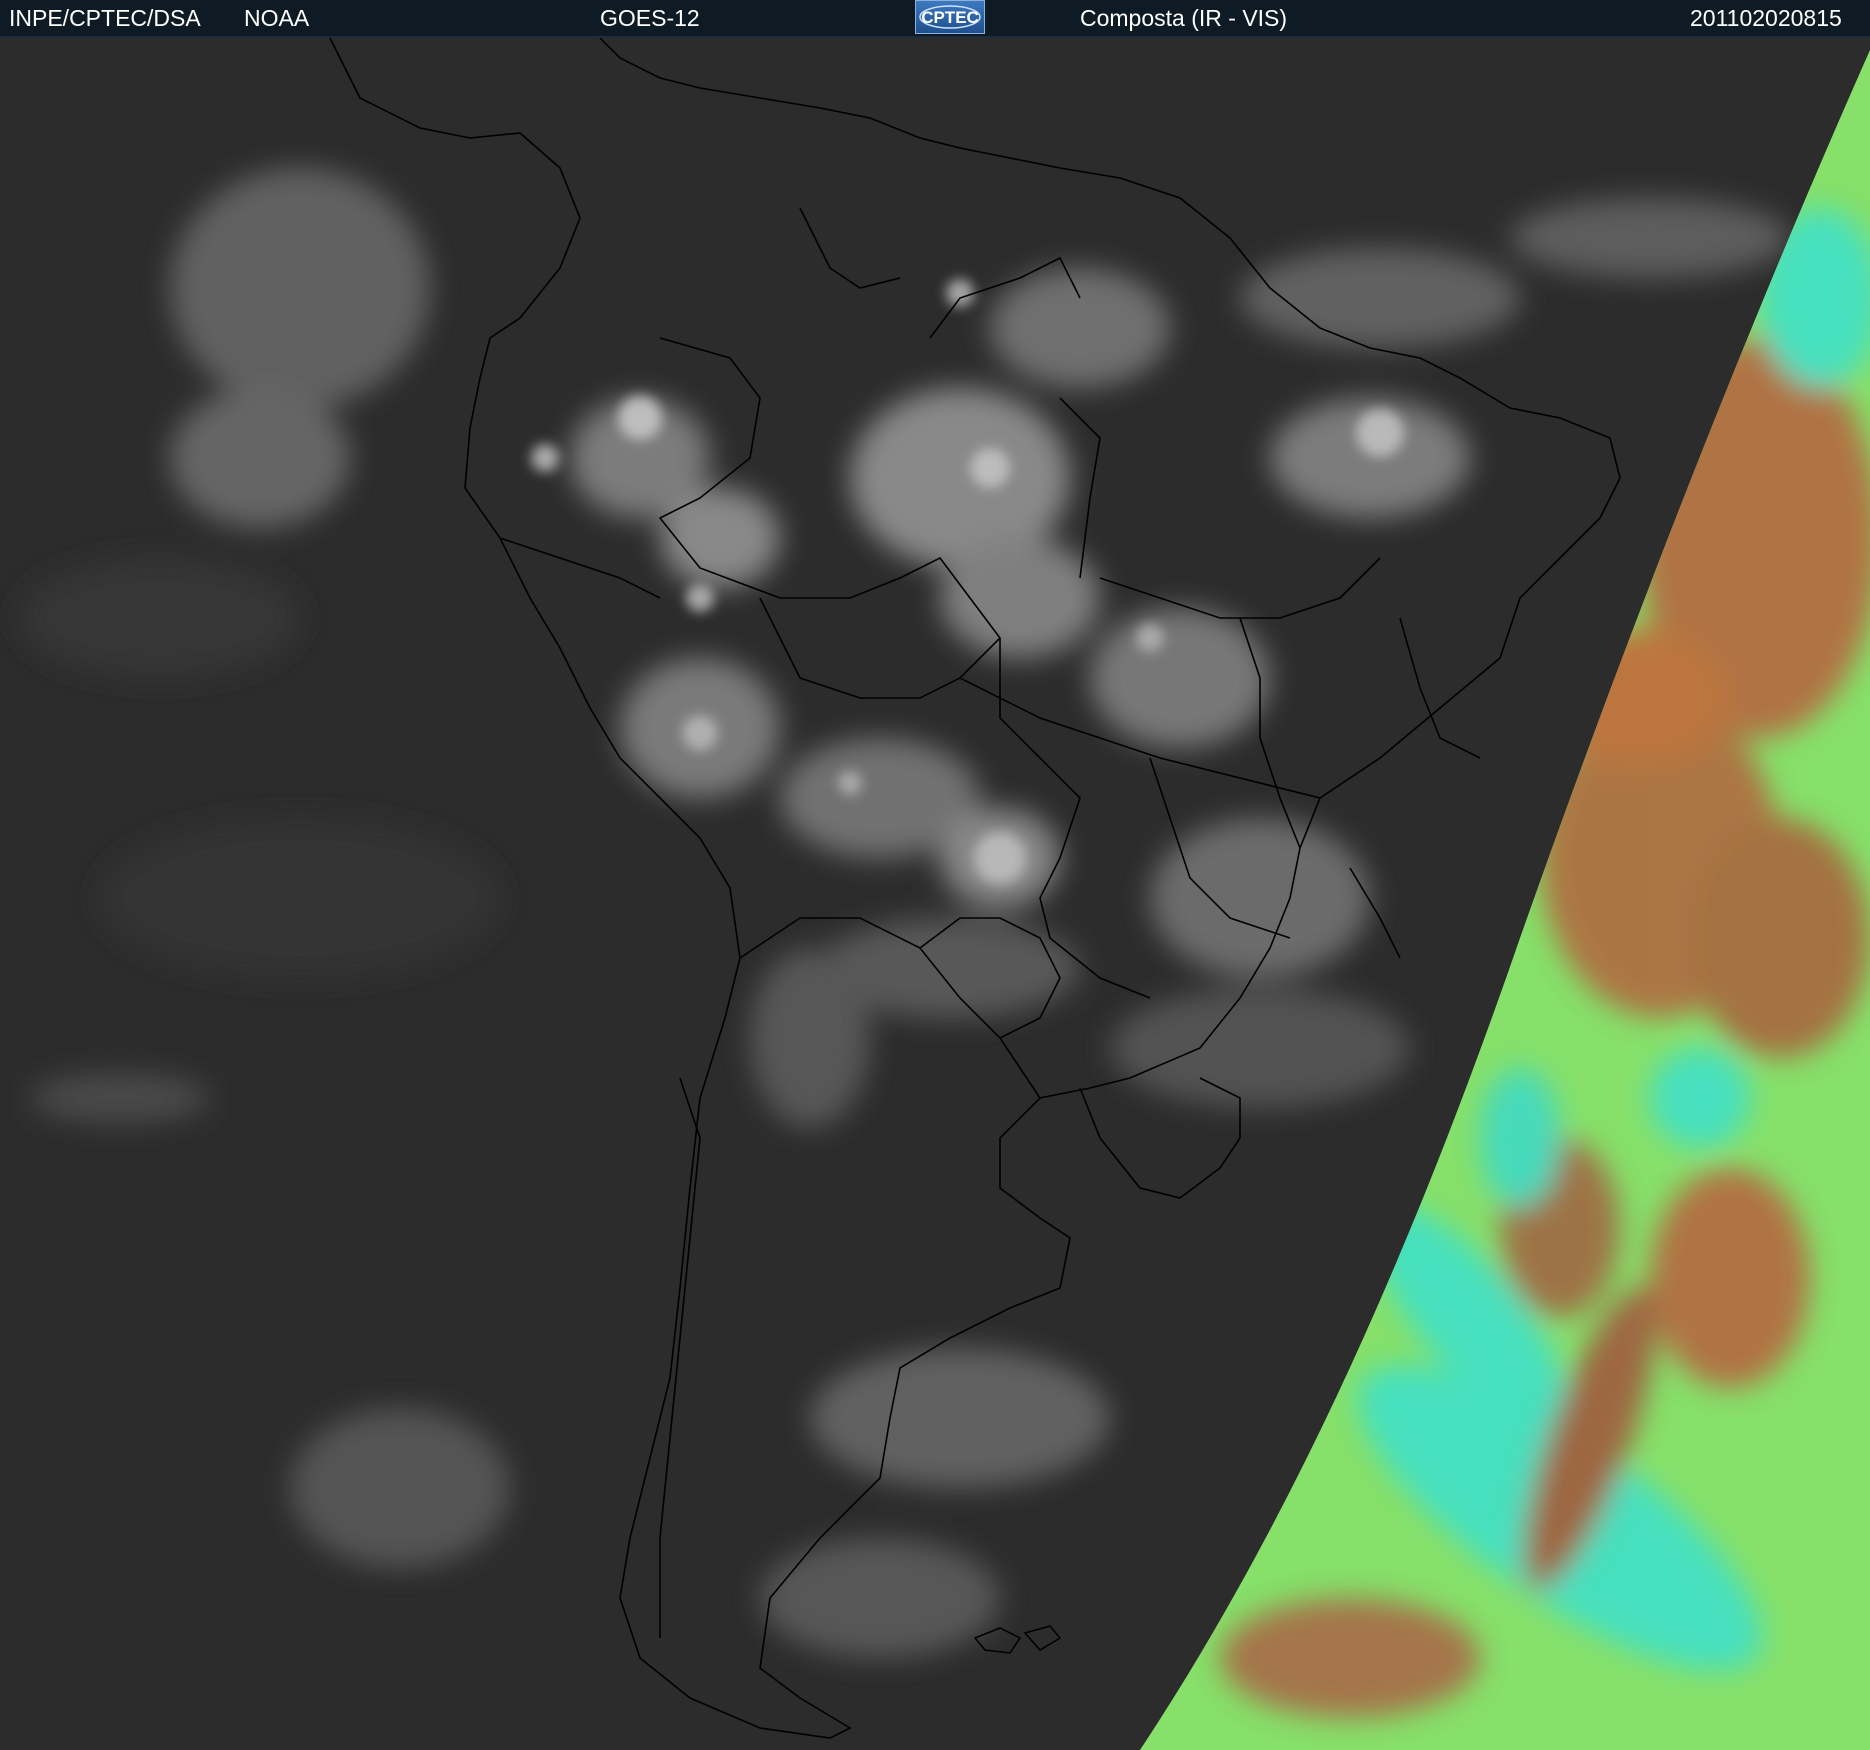  Describe the element at coordinates (650, 18) in the screenshot. I see `satellite-label: GOES-12` at that location.